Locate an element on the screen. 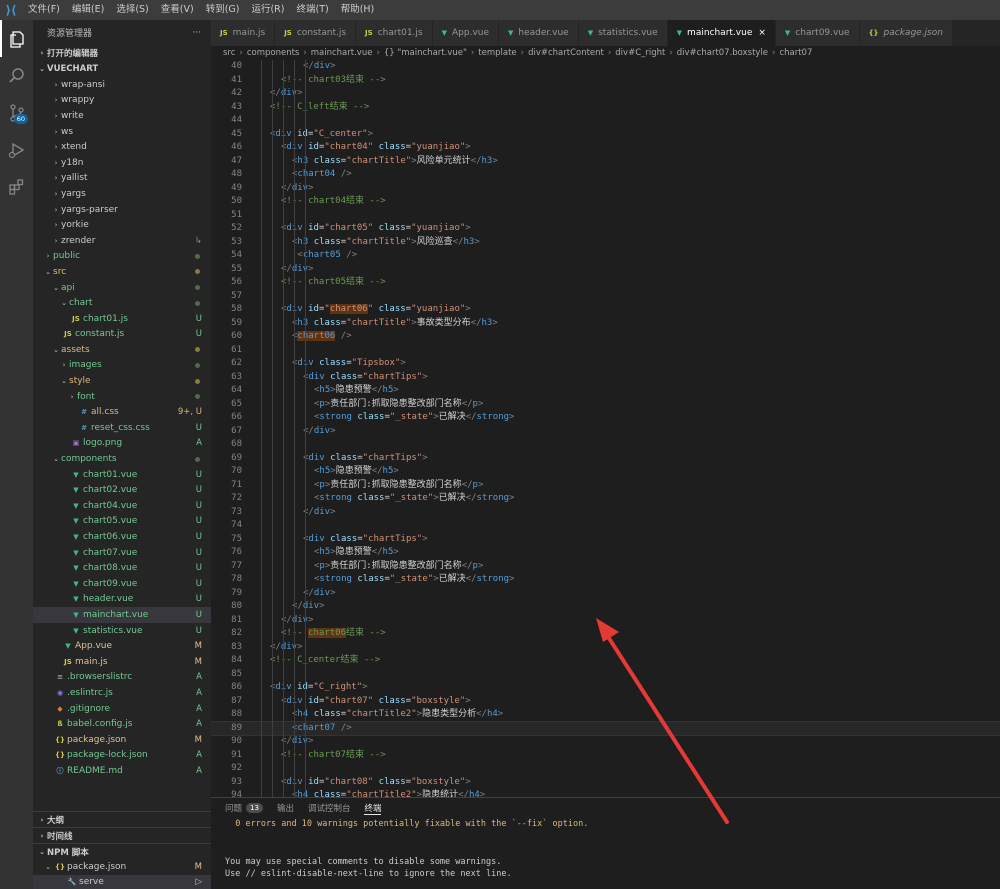  breadcrumb-item: chart07 is located at coordinates (795, 53).